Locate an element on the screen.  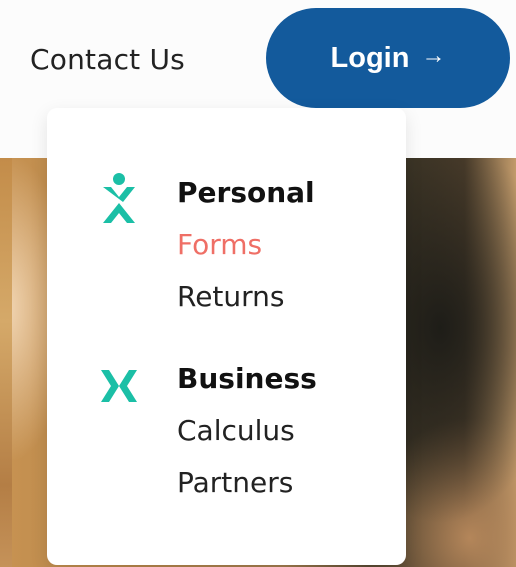
menu-link-returns: Returns is located at coordinates (231, 297).